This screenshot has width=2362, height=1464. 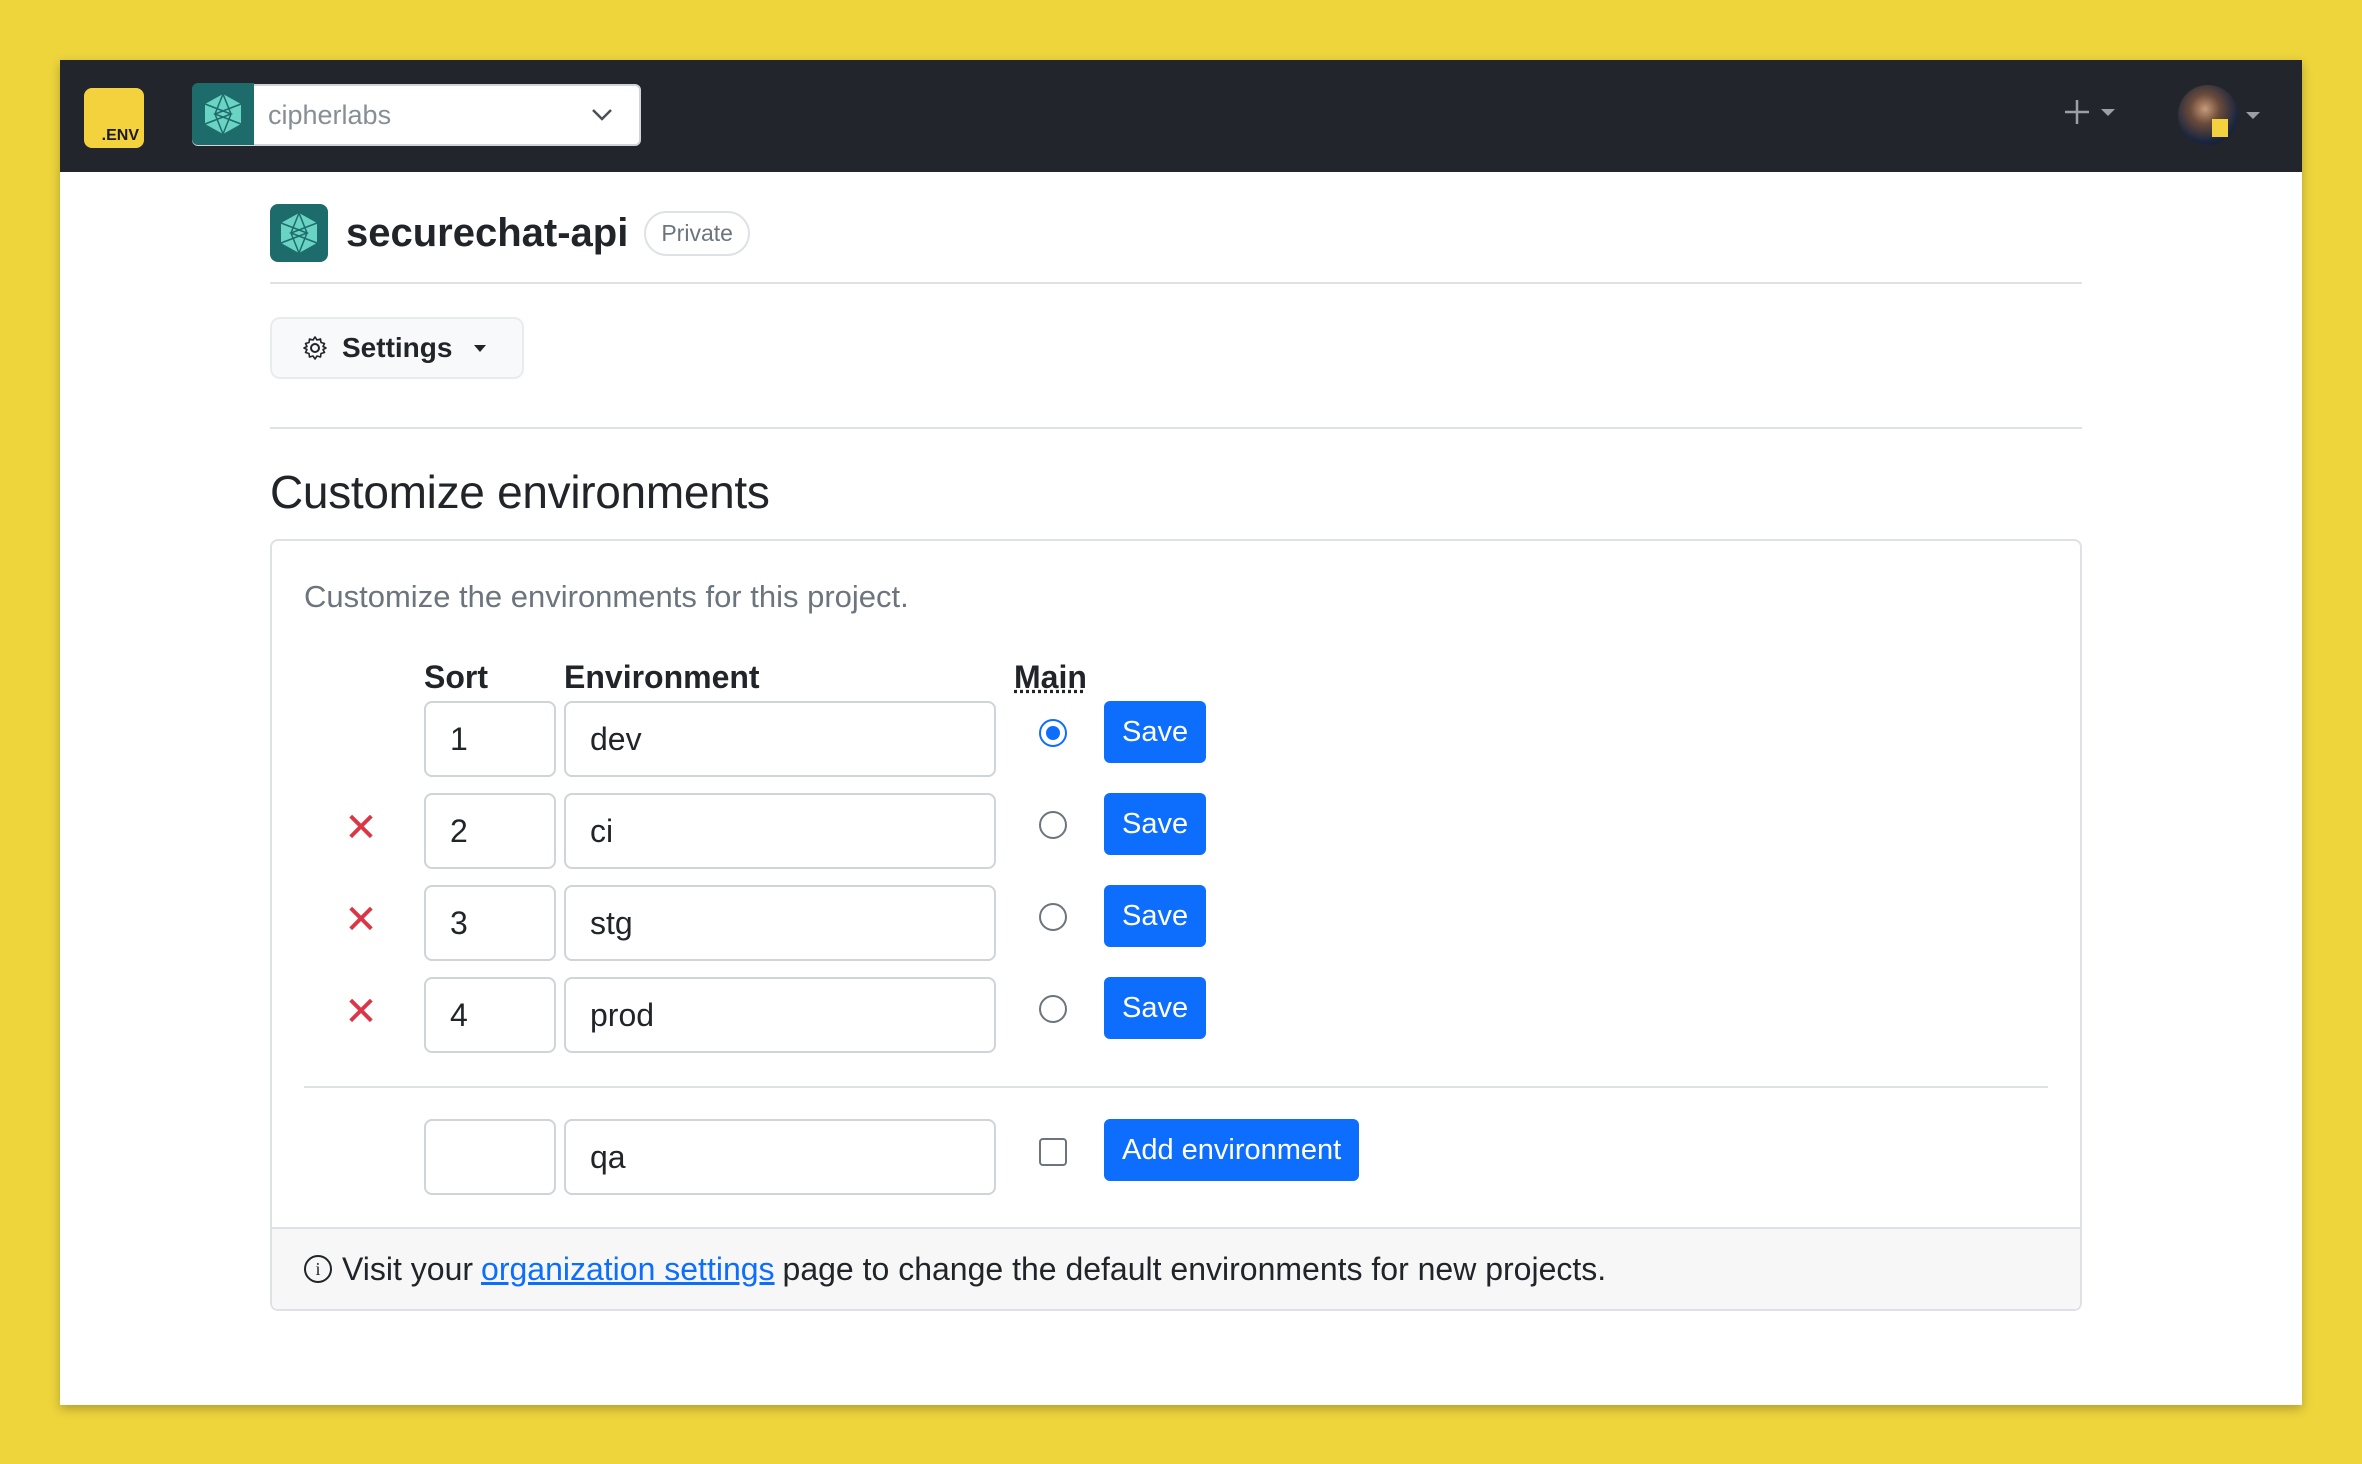 I want to click on logo-text: .ENV, so click(x=120, y=135).